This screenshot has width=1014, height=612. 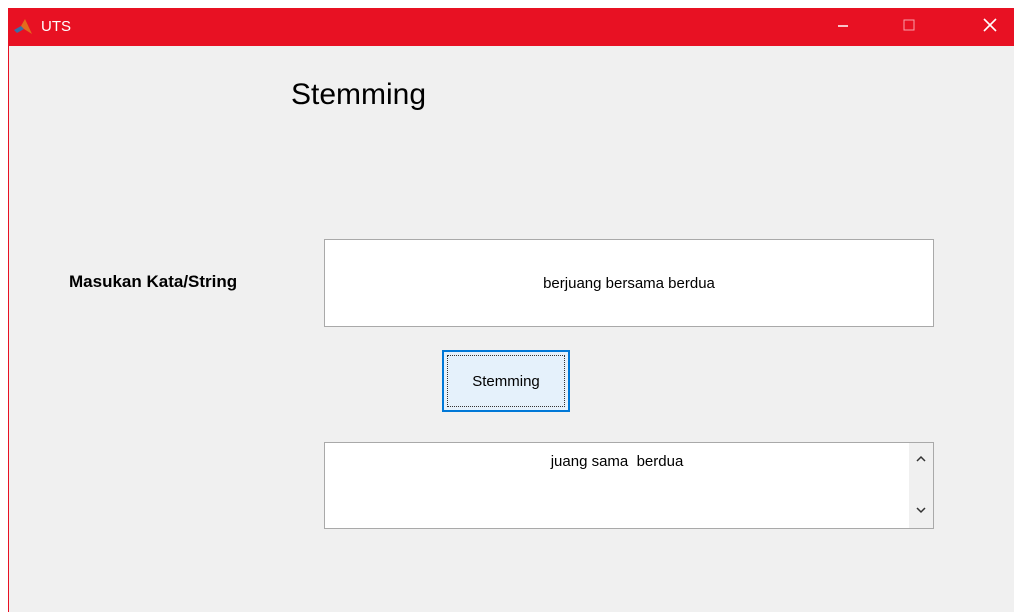 What do you see at coordinates (153, 281) in the screenshot?
I see `input-label: Masukan Kata/String` at bounding box center [153, 281].